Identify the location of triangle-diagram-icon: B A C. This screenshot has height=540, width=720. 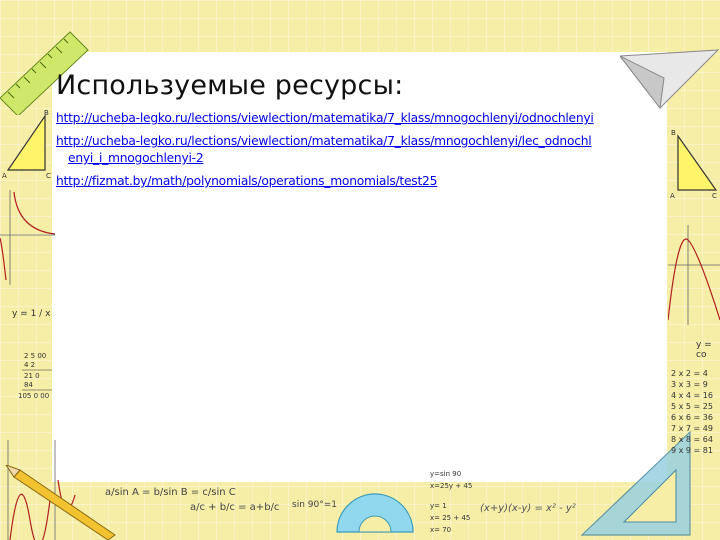
(26, 144).